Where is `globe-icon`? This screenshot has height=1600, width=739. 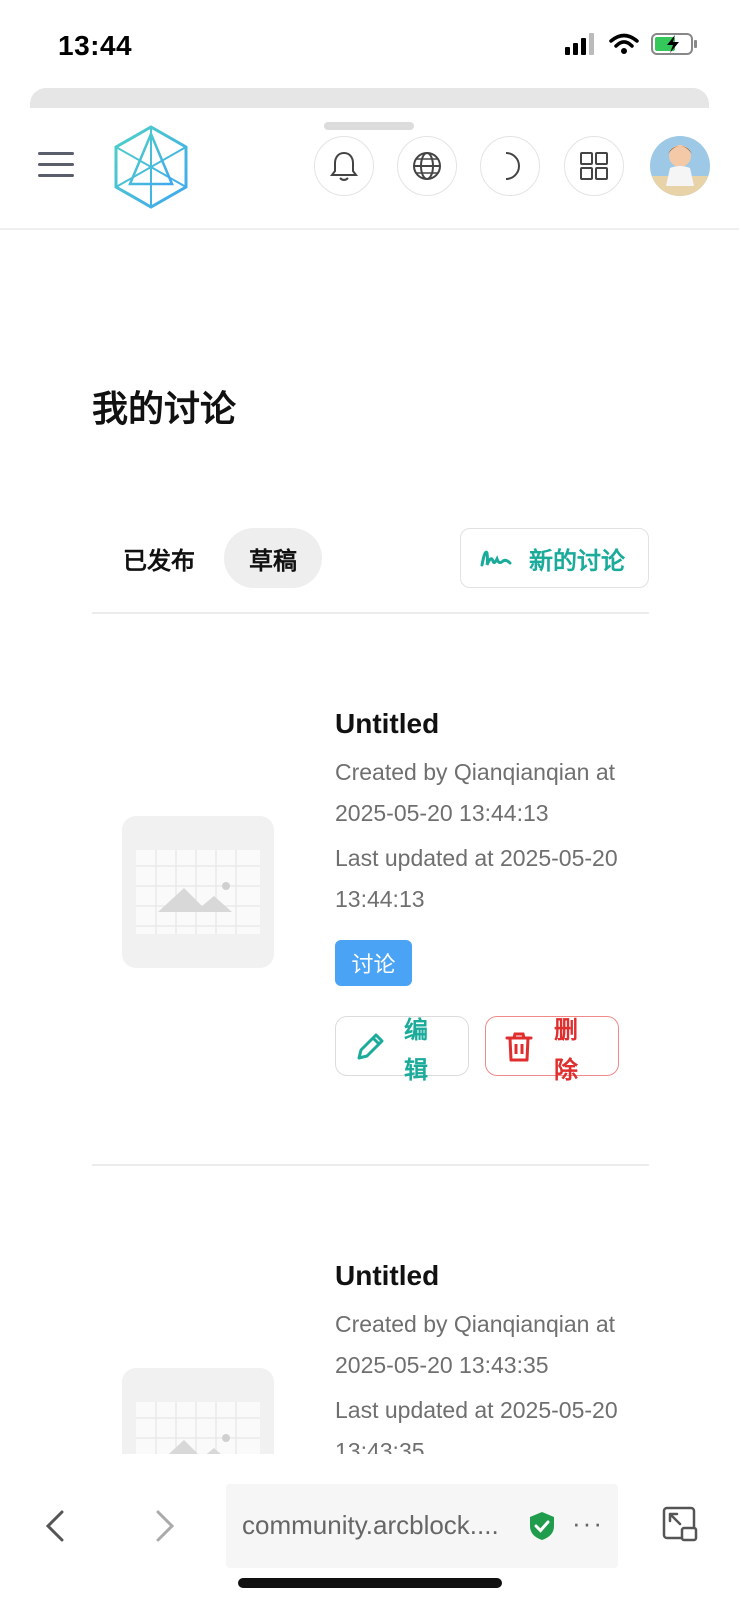
globe-icon is located at coordinates (427, 166).